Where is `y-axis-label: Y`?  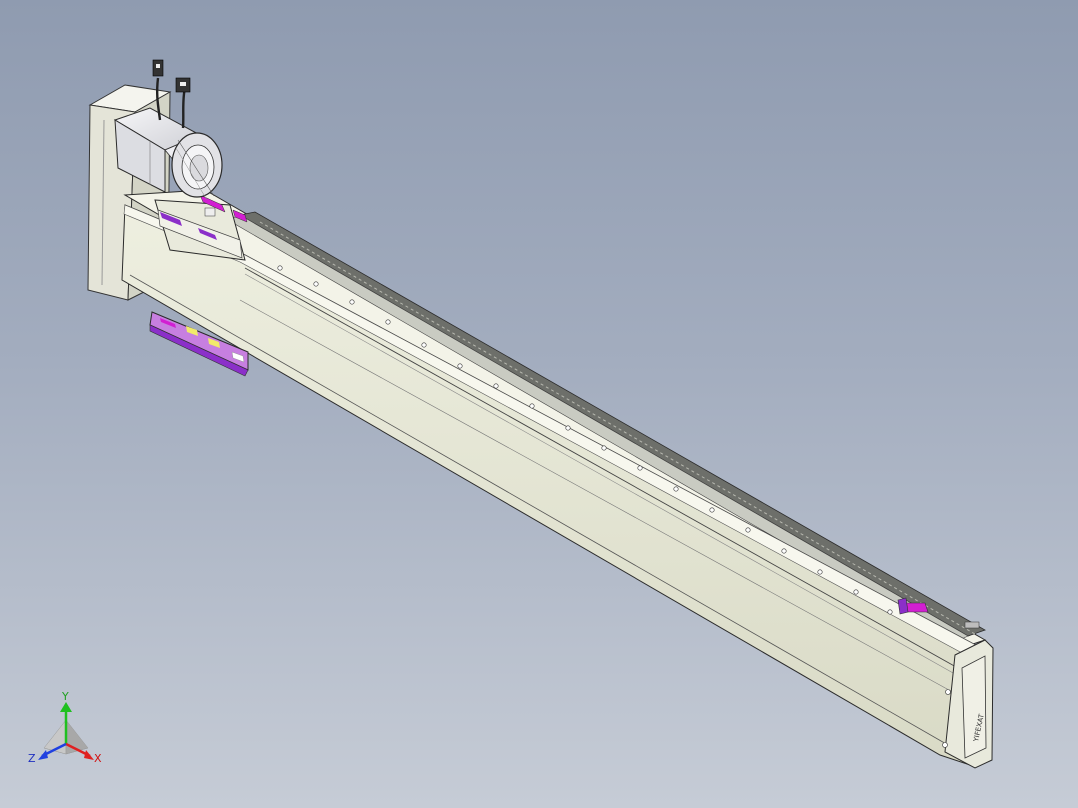 y-axis-label: Y is located at coordinates (65, 696).